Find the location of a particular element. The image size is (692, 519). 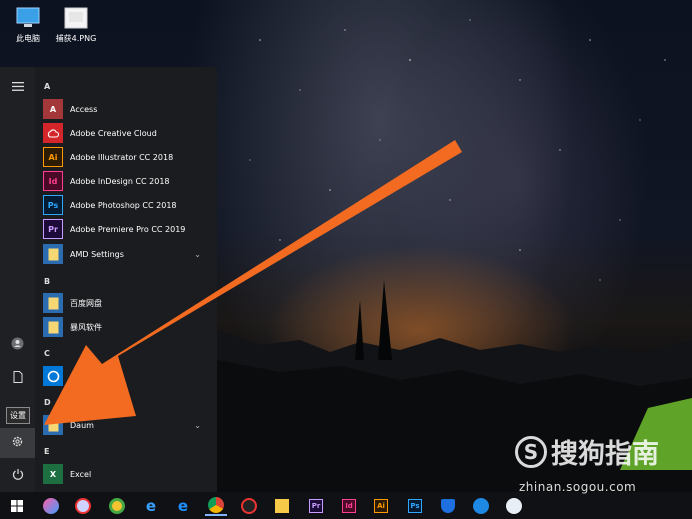

app-adobe-premiere: Pr Adobe Premiere Pro CC 2019 is located at coordinates (129, 229).